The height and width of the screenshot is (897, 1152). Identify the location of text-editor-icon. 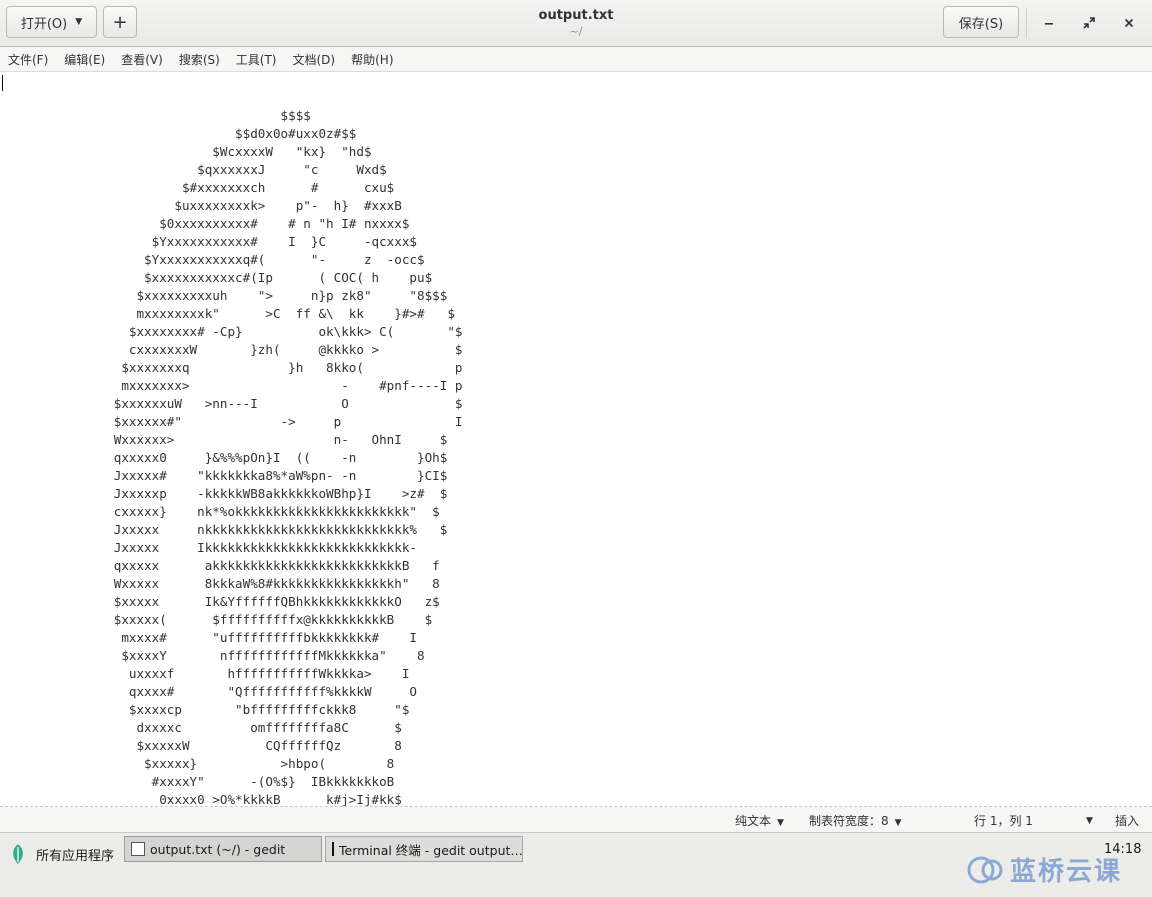
(138, 849).